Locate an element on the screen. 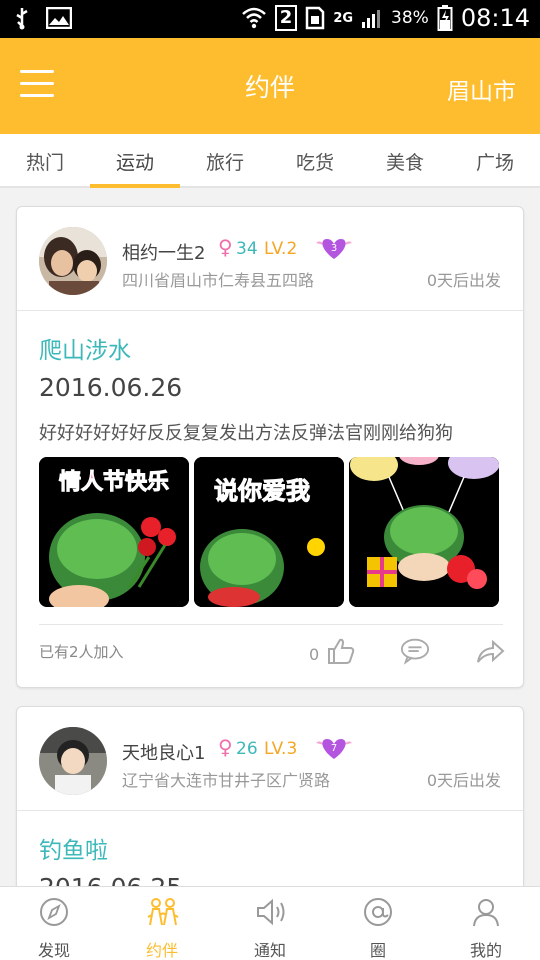  username: 相约一生2 is located at coordinates (163, 252).